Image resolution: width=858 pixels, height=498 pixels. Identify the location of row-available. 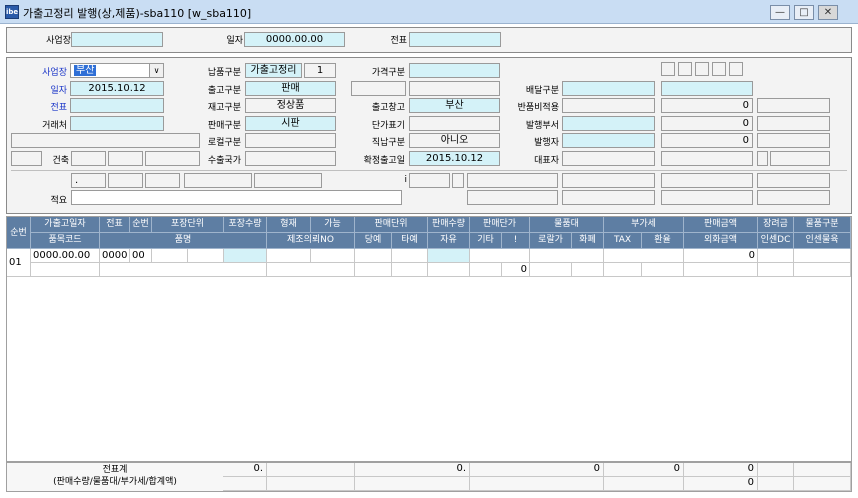
(333, 256).